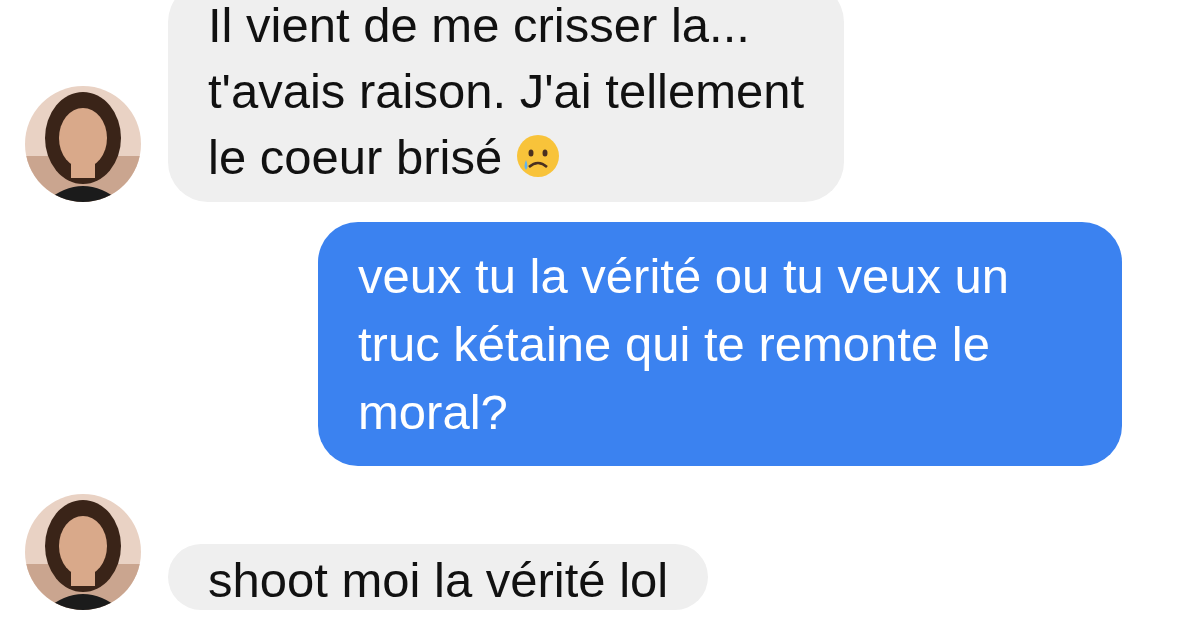  Describe the element at coordinates (438, 577) in the screenshot. I see `received-message-bubble: shoot moi la vérité lol` at that location.